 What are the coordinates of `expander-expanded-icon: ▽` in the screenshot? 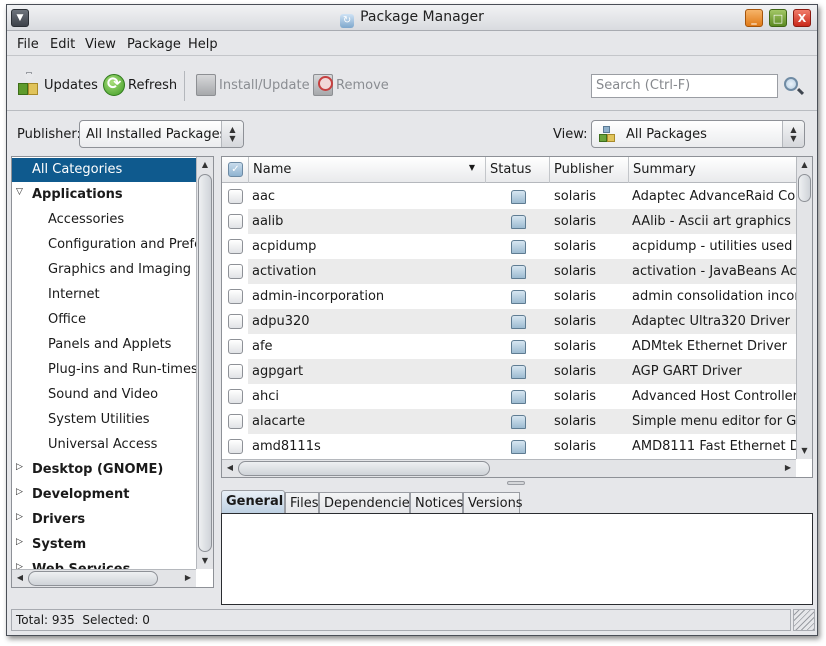 It's located at (19, 192).